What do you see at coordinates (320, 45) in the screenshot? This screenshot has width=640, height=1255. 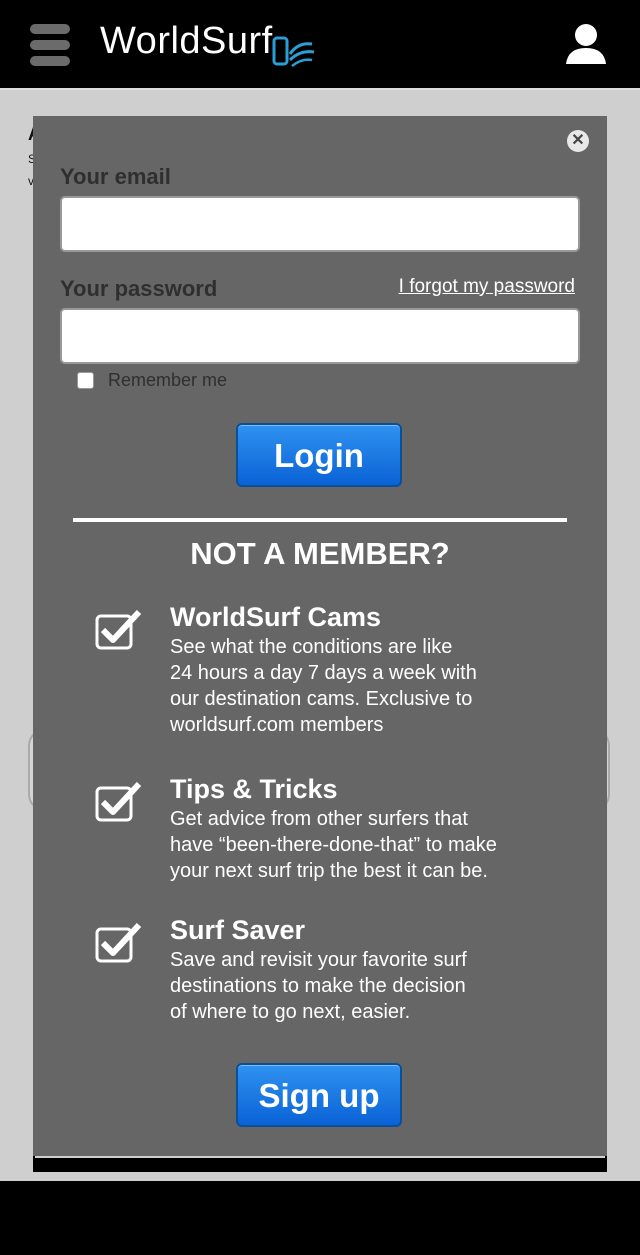 I see `app-header: WorldSurf` at bounding box center [320, 45].